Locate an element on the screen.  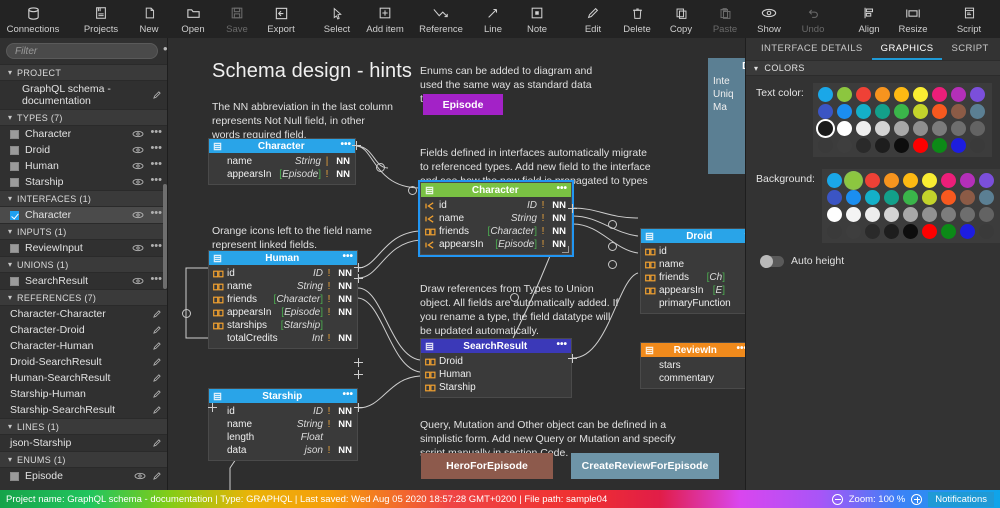
node-header: Character ••• is located at coordinates (496, 190).